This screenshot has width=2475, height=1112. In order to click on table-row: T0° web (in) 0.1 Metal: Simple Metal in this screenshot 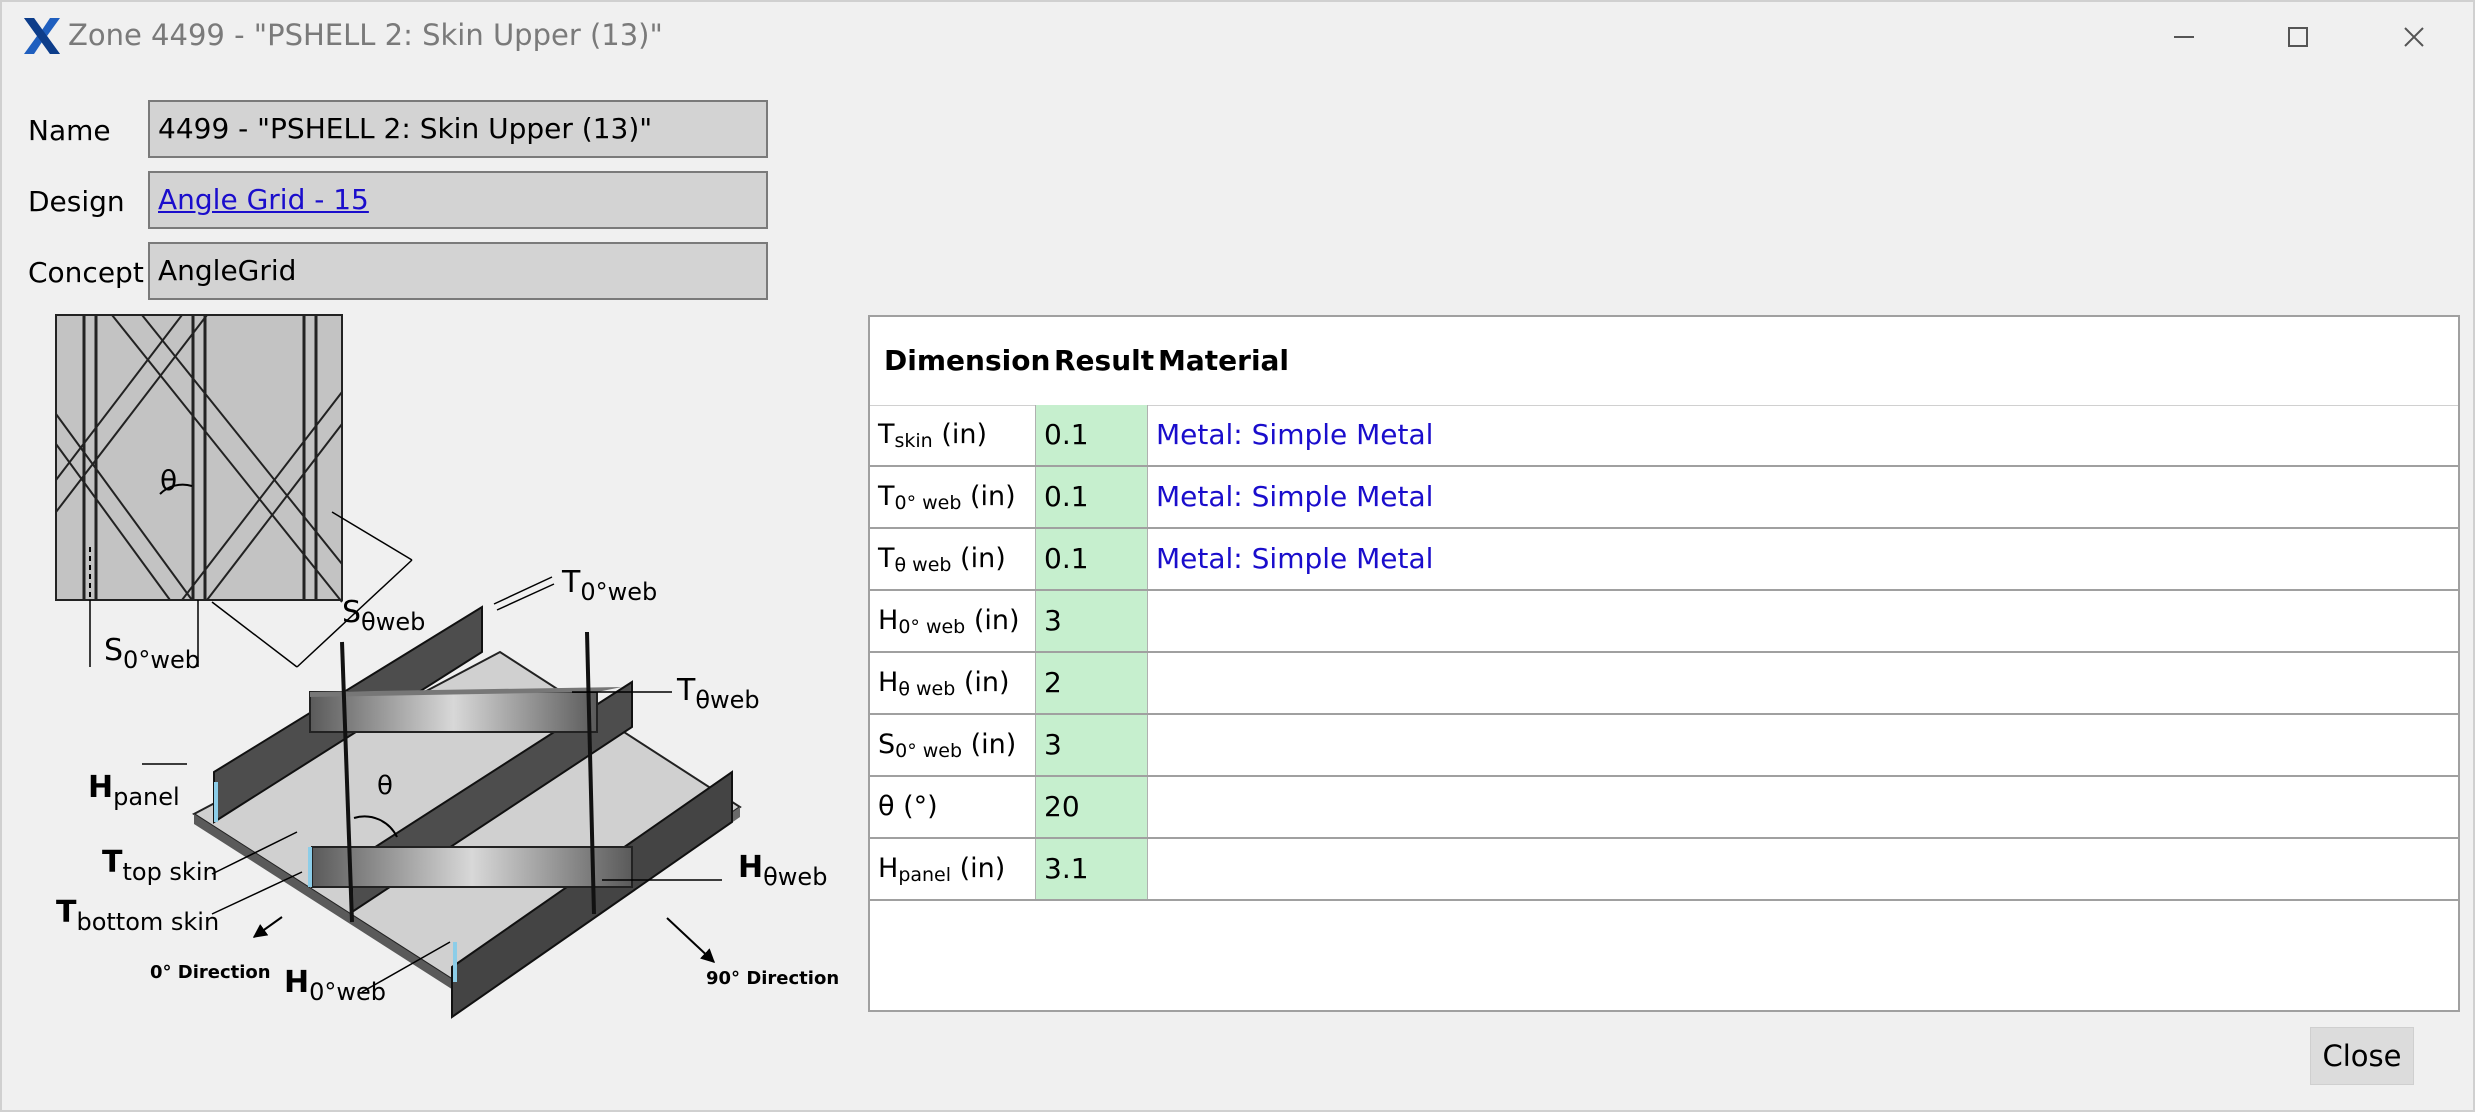, I will do `click(1665, 498)`.